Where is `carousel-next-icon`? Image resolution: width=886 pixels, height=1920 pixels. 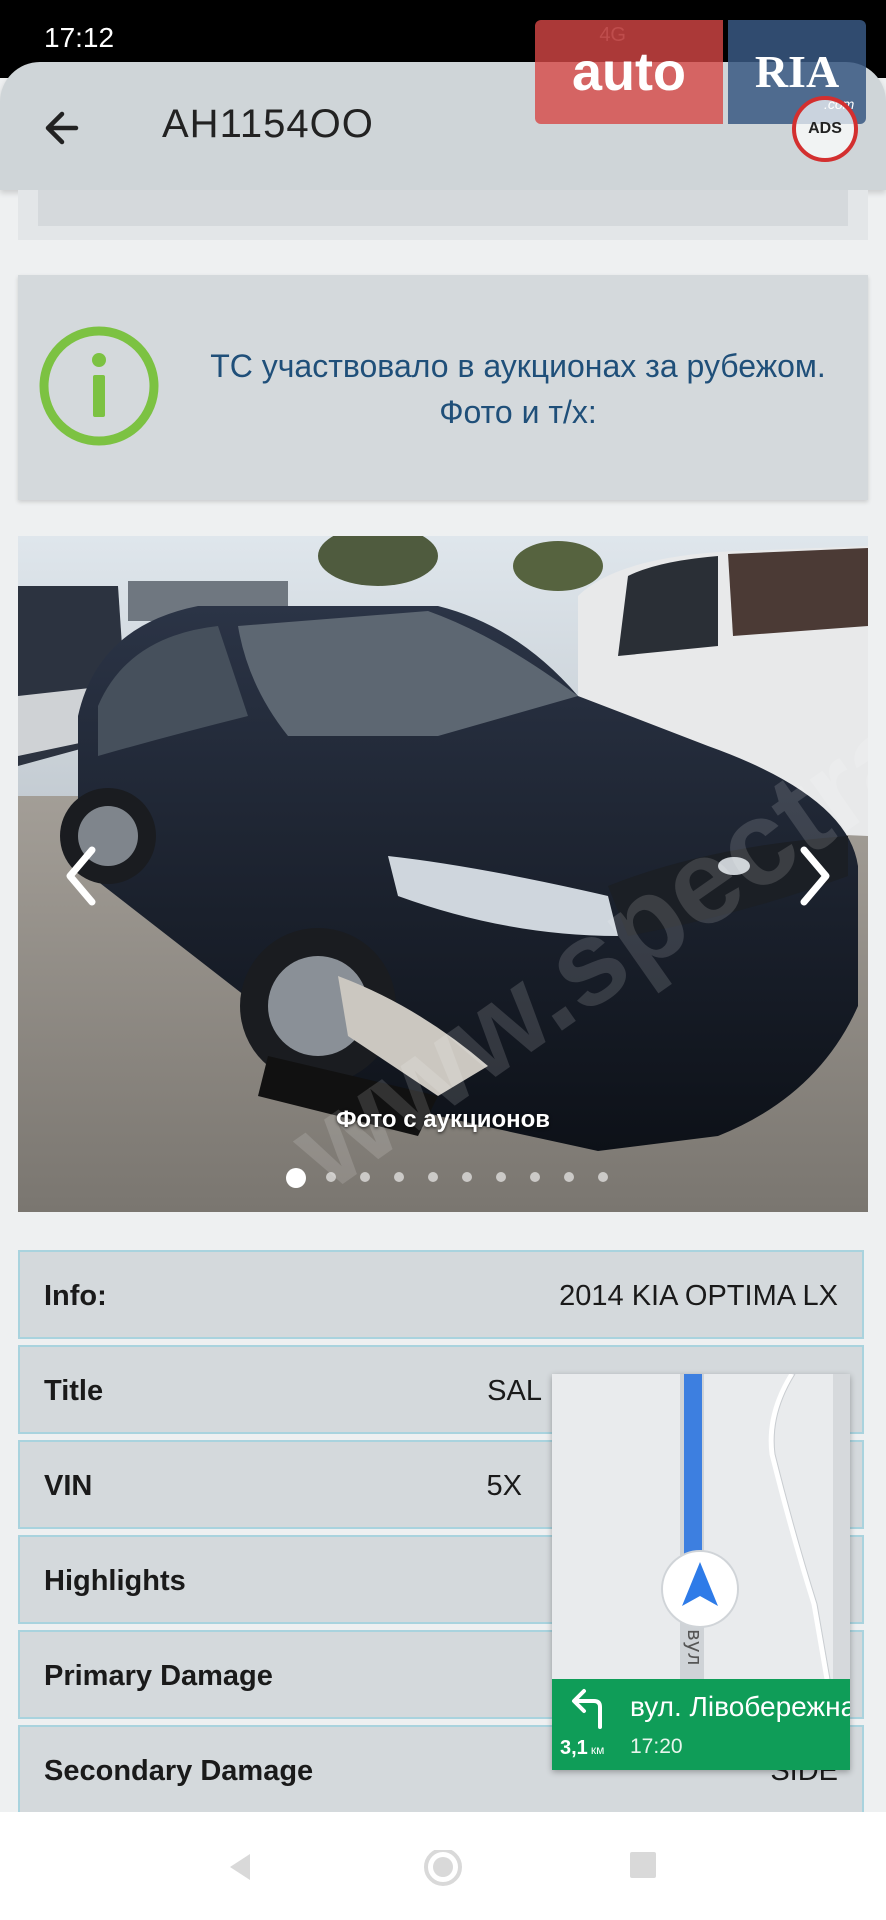
carousel-next-icon is located at coordinates (815, 876).